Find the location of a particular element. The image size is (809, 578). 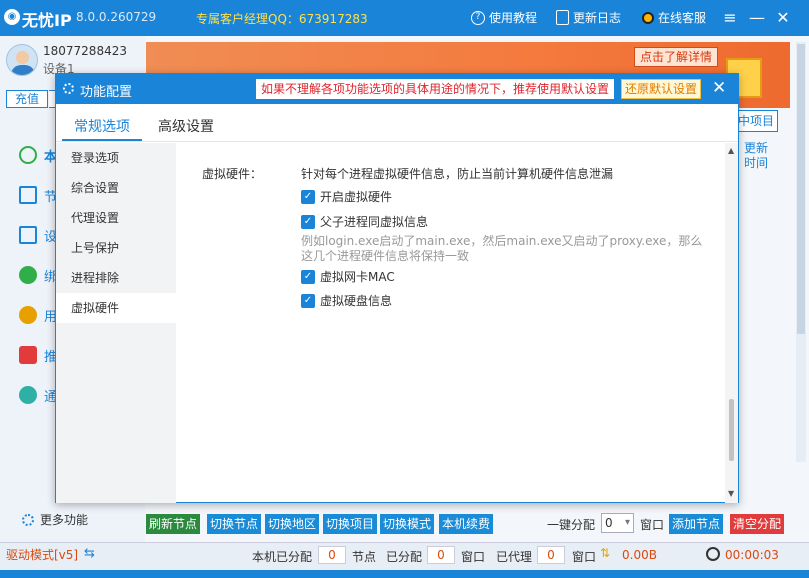

option-virtual-disk: ✓ 虚拟硬盘信息 is located at coordinates (346, 300).